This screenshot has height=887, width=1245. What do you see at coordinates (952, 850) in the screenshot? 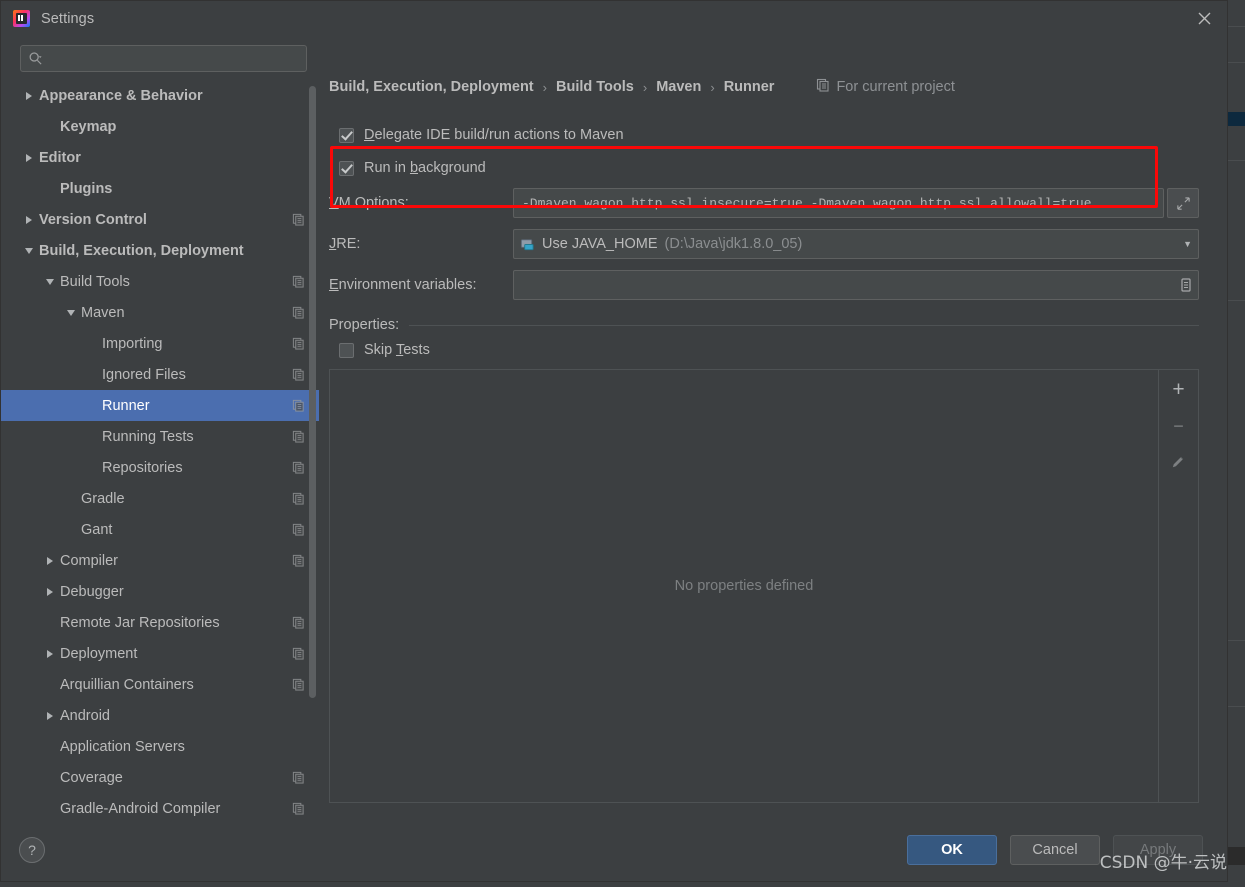
I see `ok-button: OK` at bounding box center [952, 850].